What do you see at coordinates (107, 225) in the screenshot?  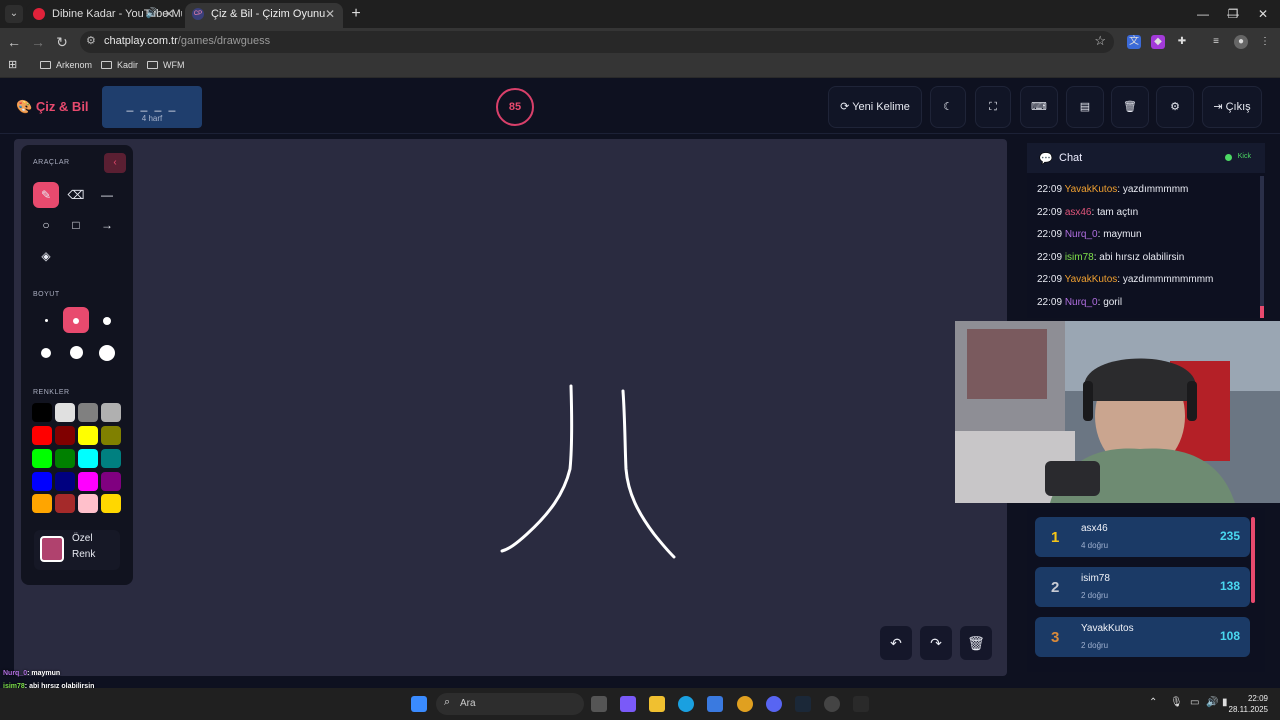 I see `arrow-tool: →` at bounding box center [107, 225].